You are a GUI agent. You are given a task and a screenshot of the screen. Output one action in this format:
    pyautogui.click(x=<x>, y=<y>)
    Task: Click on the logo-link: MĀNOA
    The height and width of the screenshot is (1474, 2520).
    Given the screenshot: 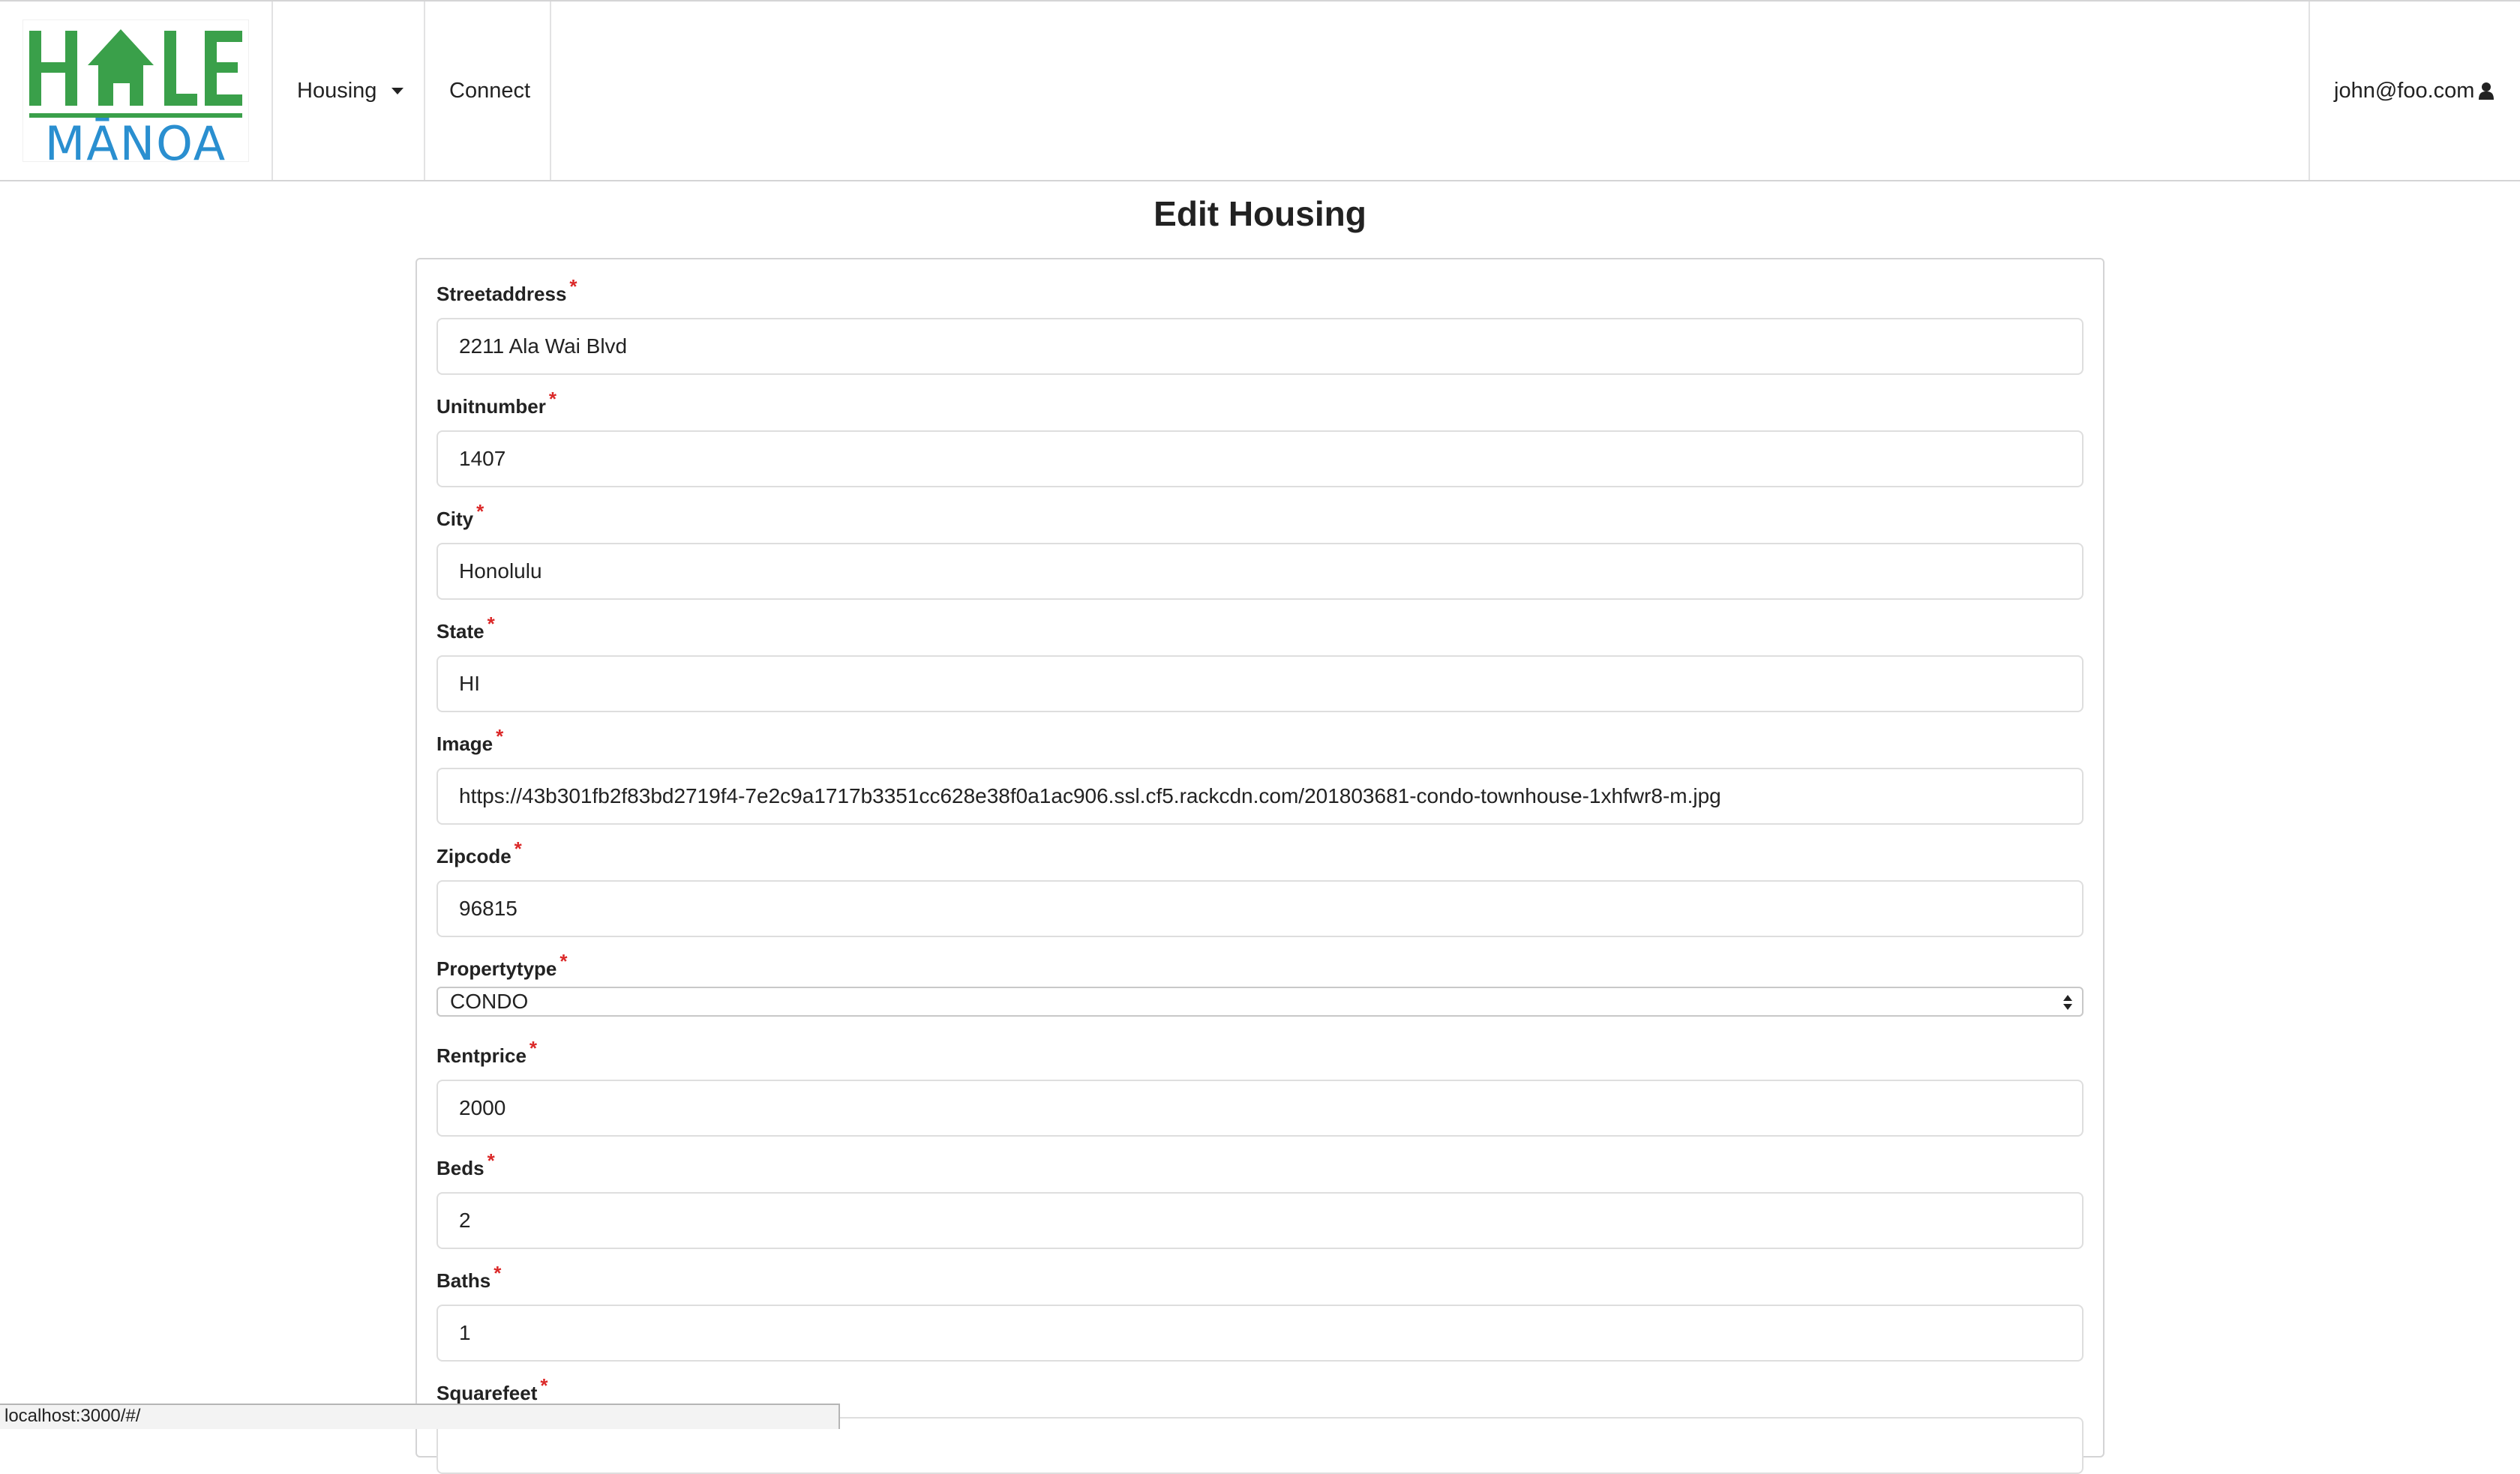 What is the action you would take?
    pyautogui.click(x=136, y=90)
    